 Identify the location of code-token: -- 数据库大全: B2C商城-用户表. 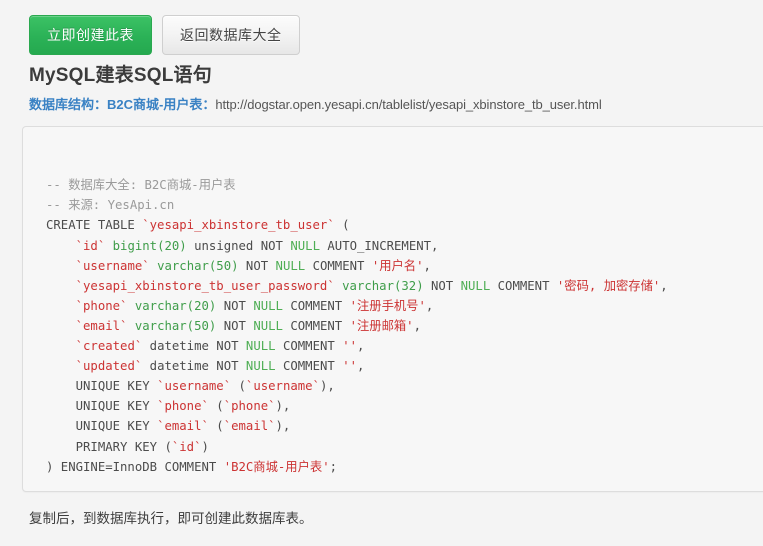
(141, 185).